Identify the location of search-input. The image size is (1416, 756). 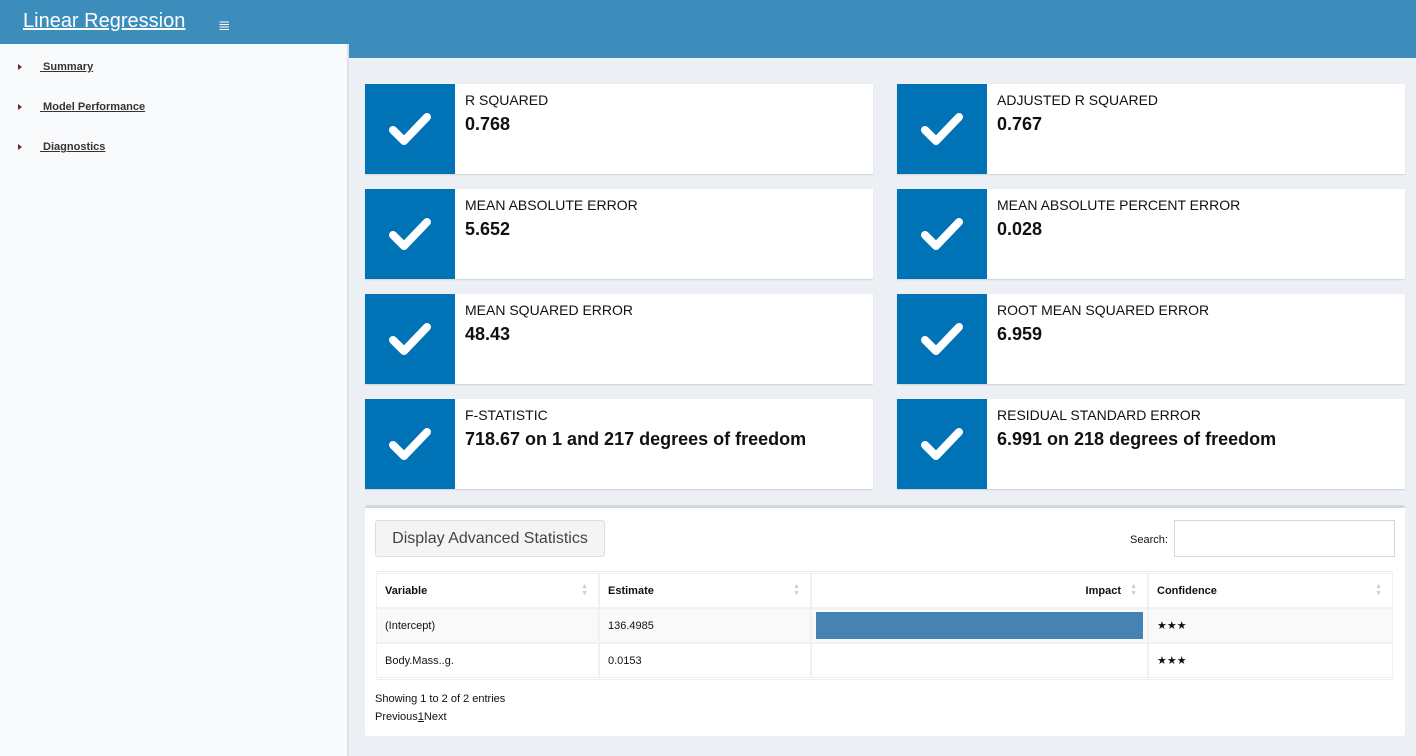
(1284, 538).